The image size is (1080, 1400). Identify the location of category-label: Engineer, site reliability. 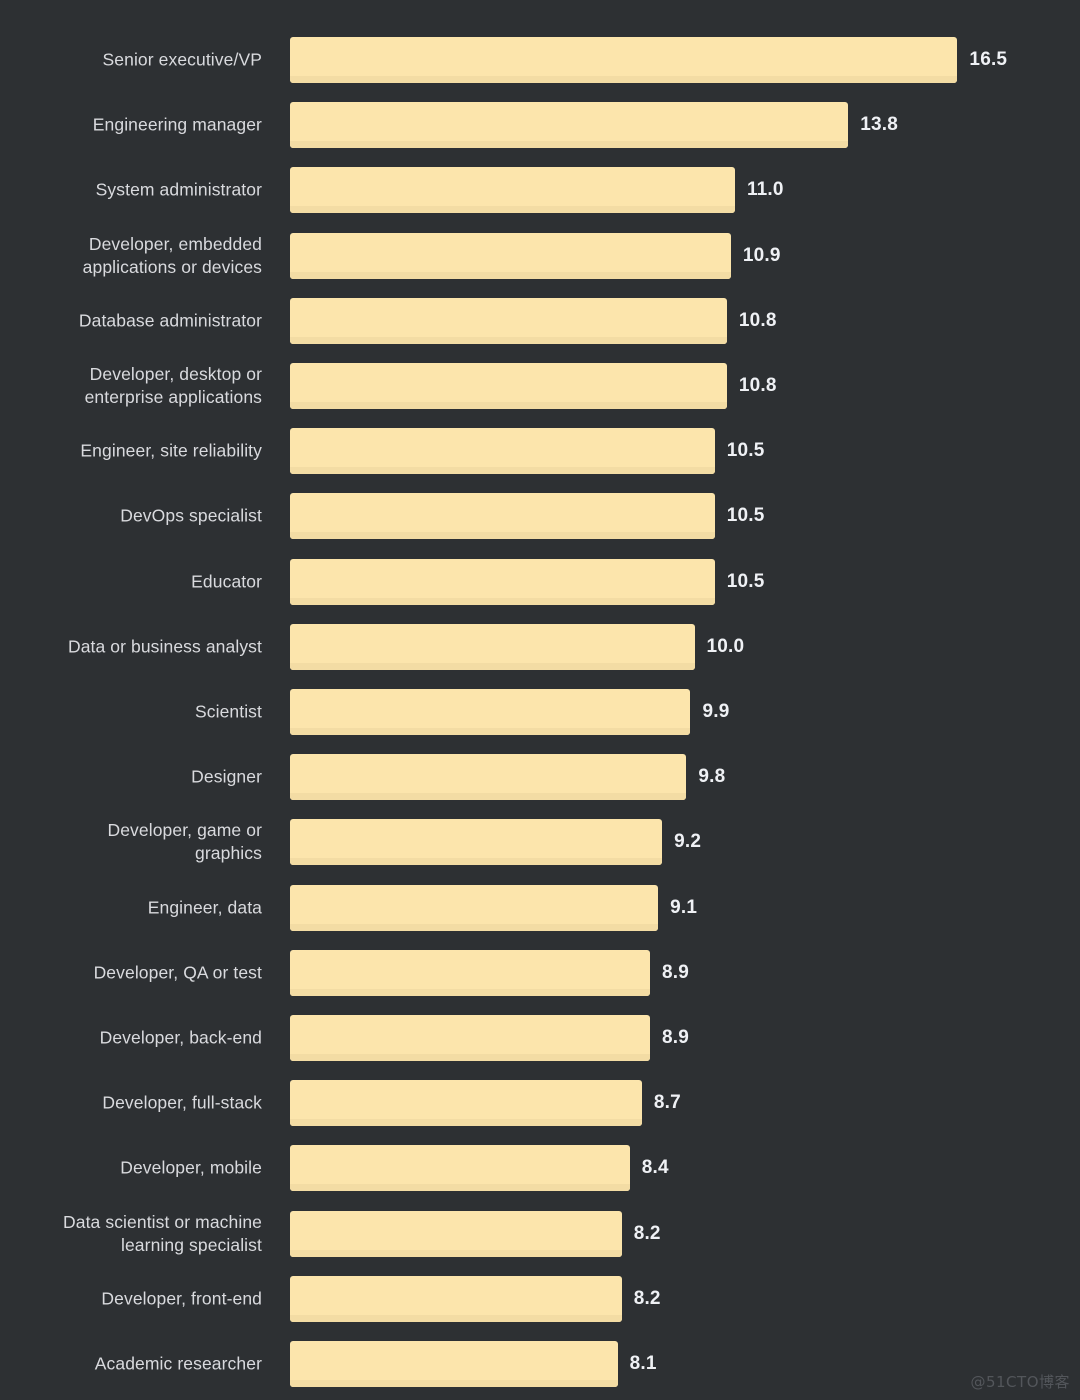
(171, 450).